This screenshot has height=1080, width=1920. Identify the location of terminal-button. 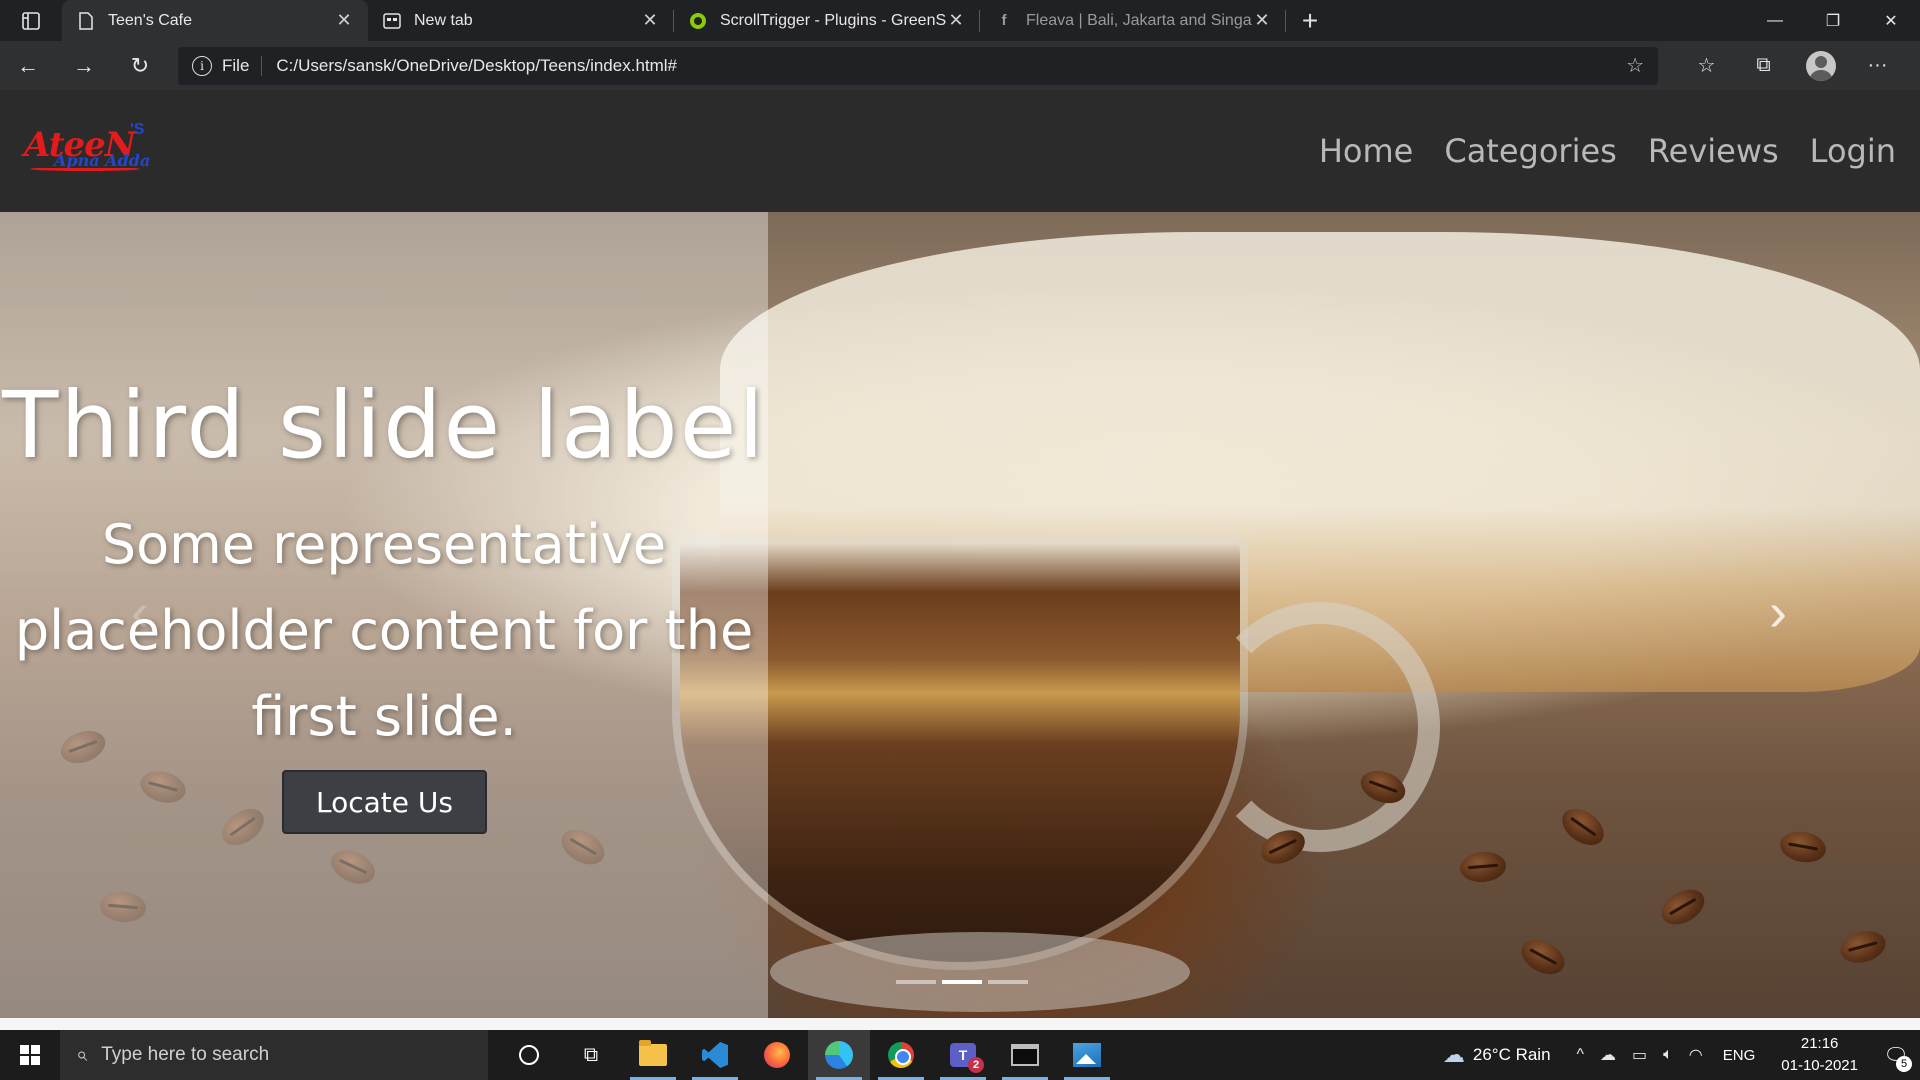
(1025, 1055).